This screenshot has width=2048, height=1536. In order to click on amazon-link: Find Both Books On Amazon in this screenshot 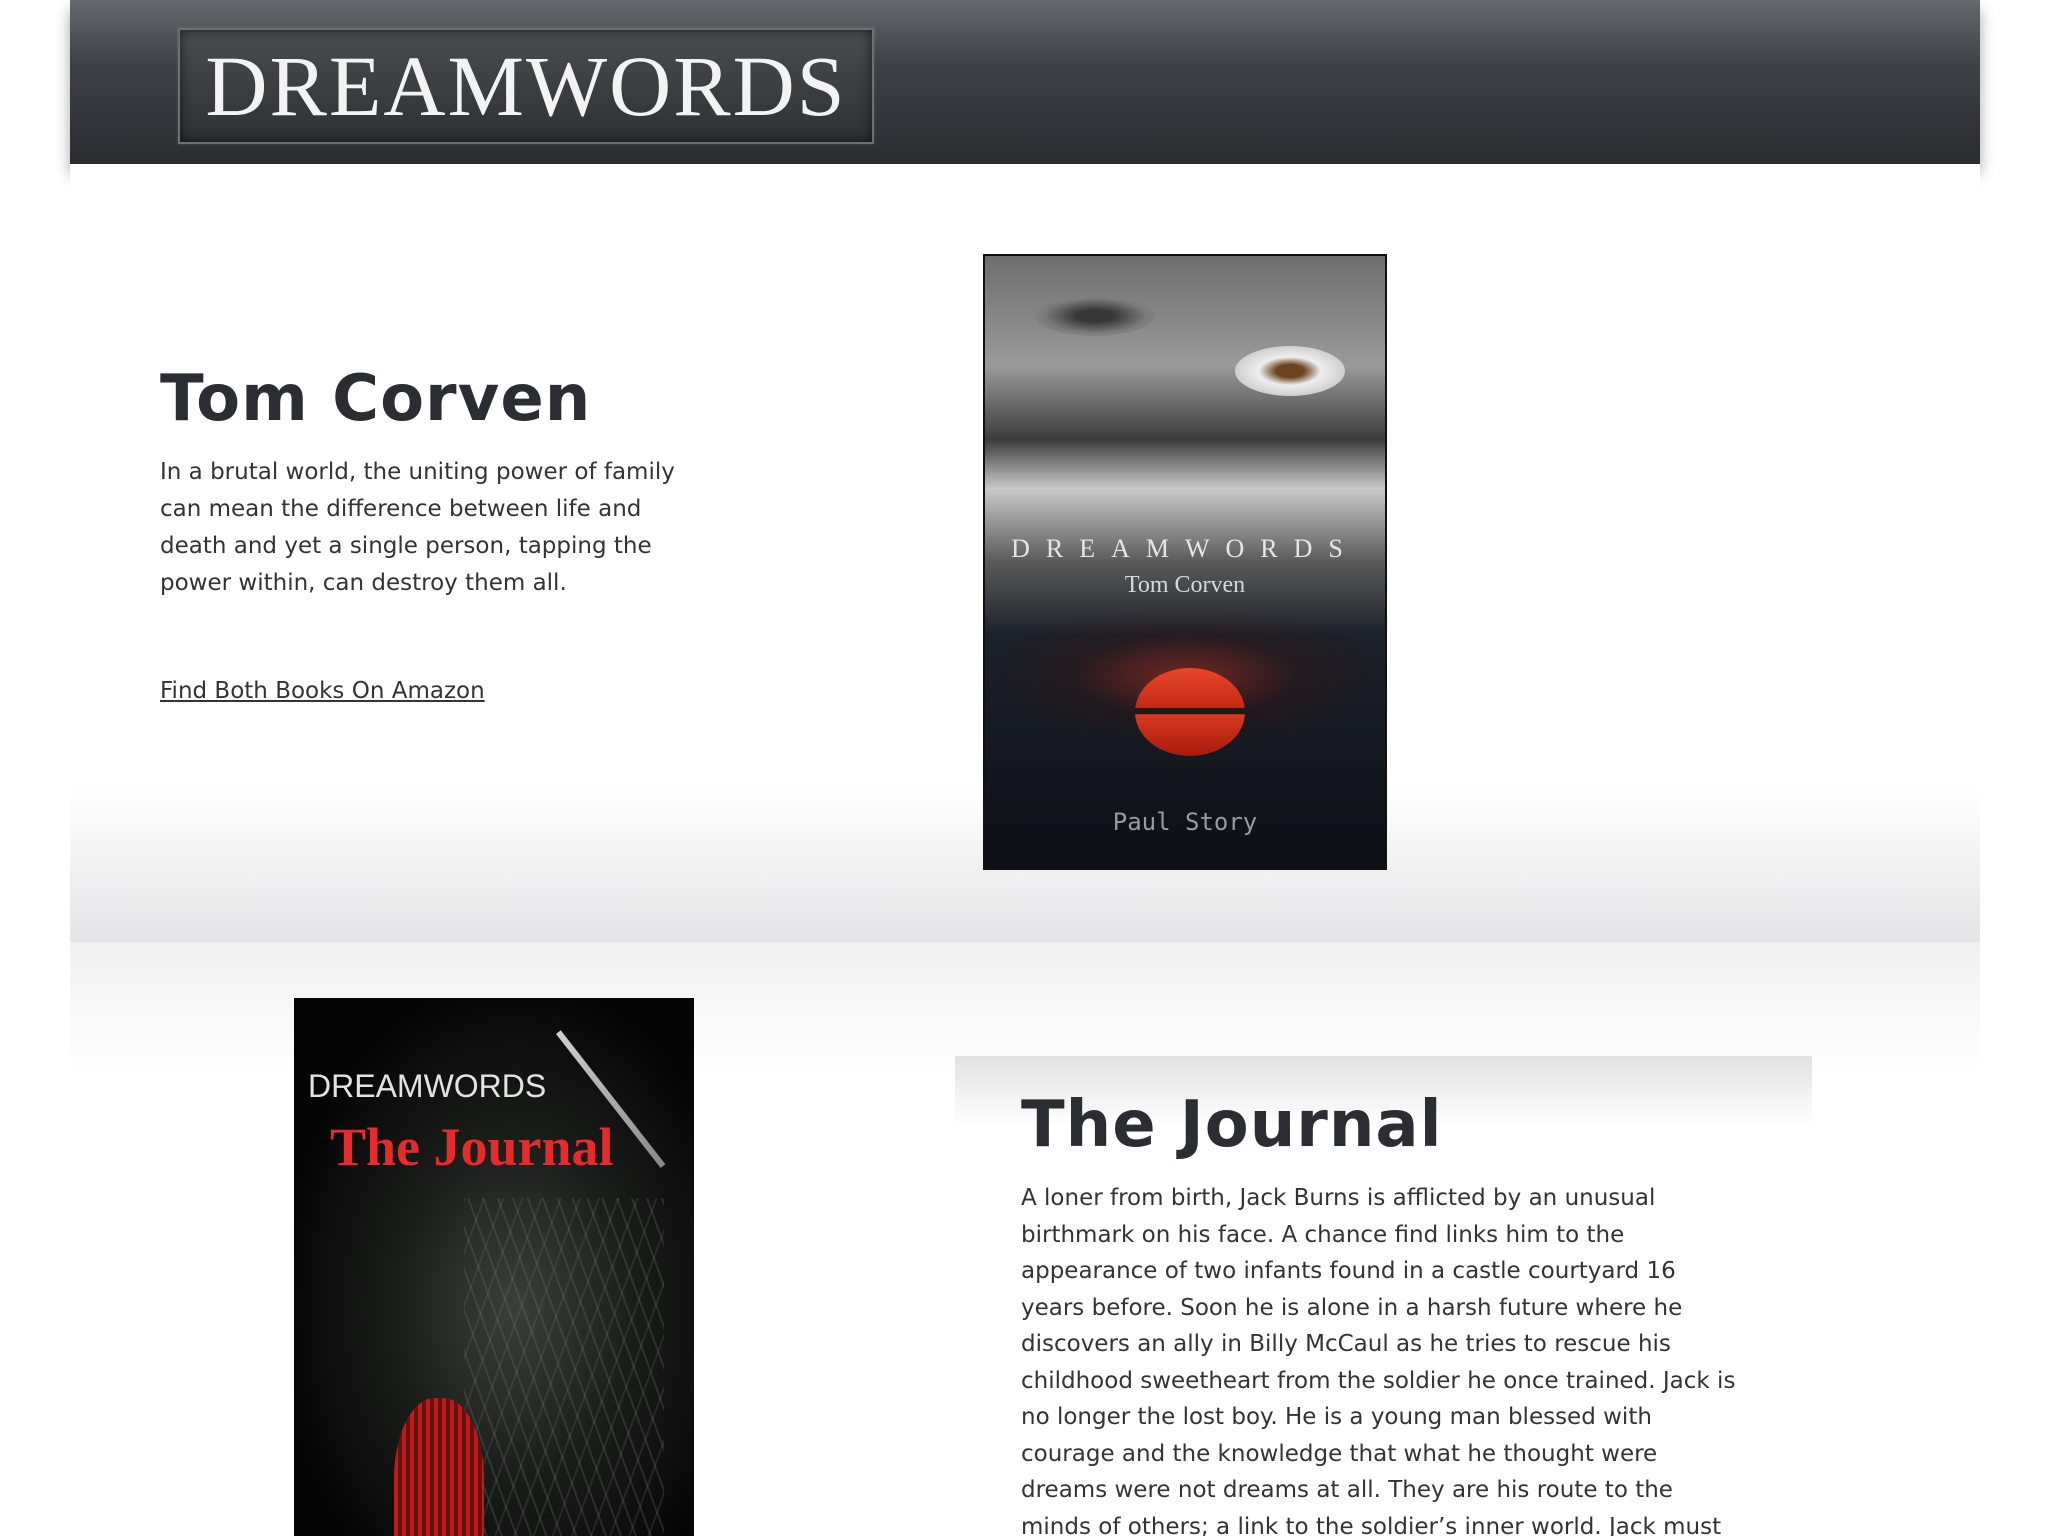, I will do `click(322, 691)`.